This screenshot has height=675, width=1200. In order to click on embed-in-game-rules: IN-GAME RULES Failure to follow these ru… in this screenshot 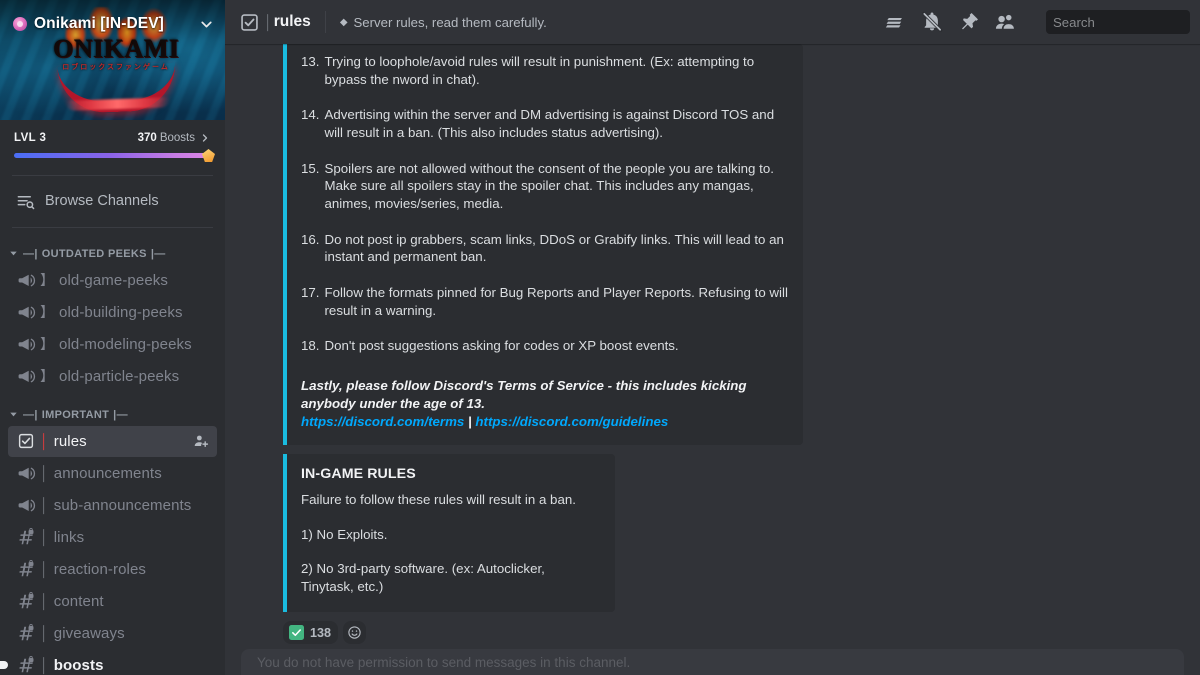, I will do `click(449, 533)`.